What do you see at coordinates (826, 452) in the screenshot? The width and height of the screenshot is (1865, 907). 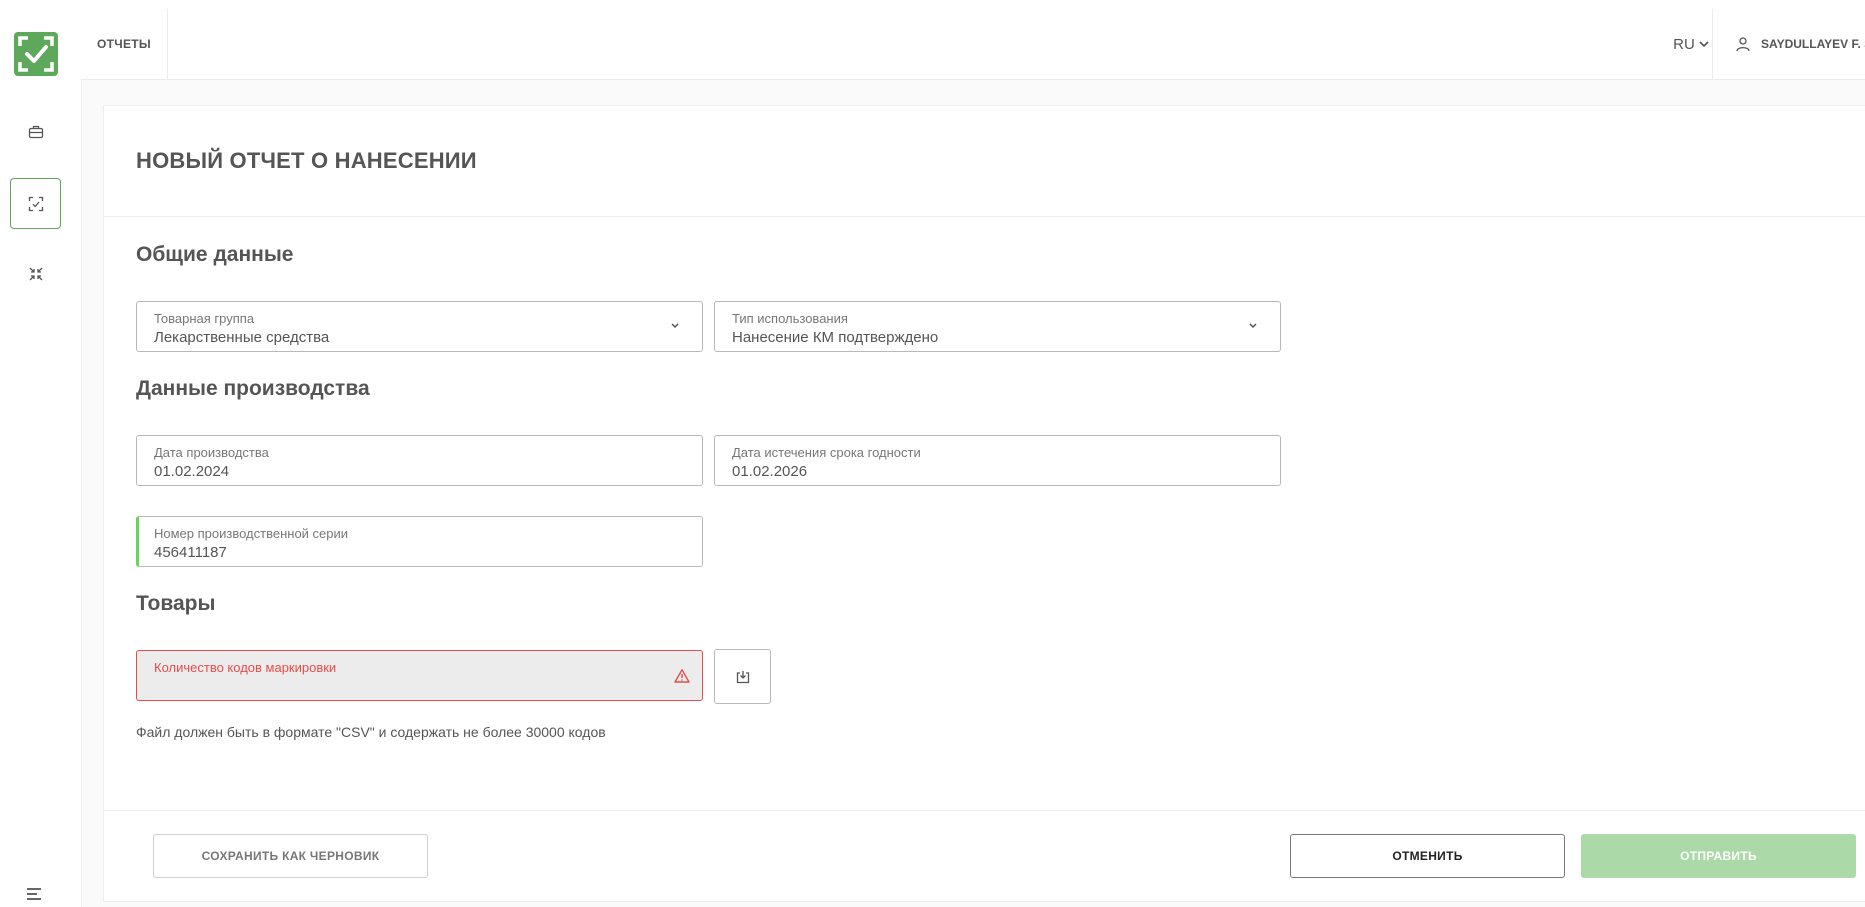 I see `field-label: Дата истечения срока годности` at bounding box center [826, 452].